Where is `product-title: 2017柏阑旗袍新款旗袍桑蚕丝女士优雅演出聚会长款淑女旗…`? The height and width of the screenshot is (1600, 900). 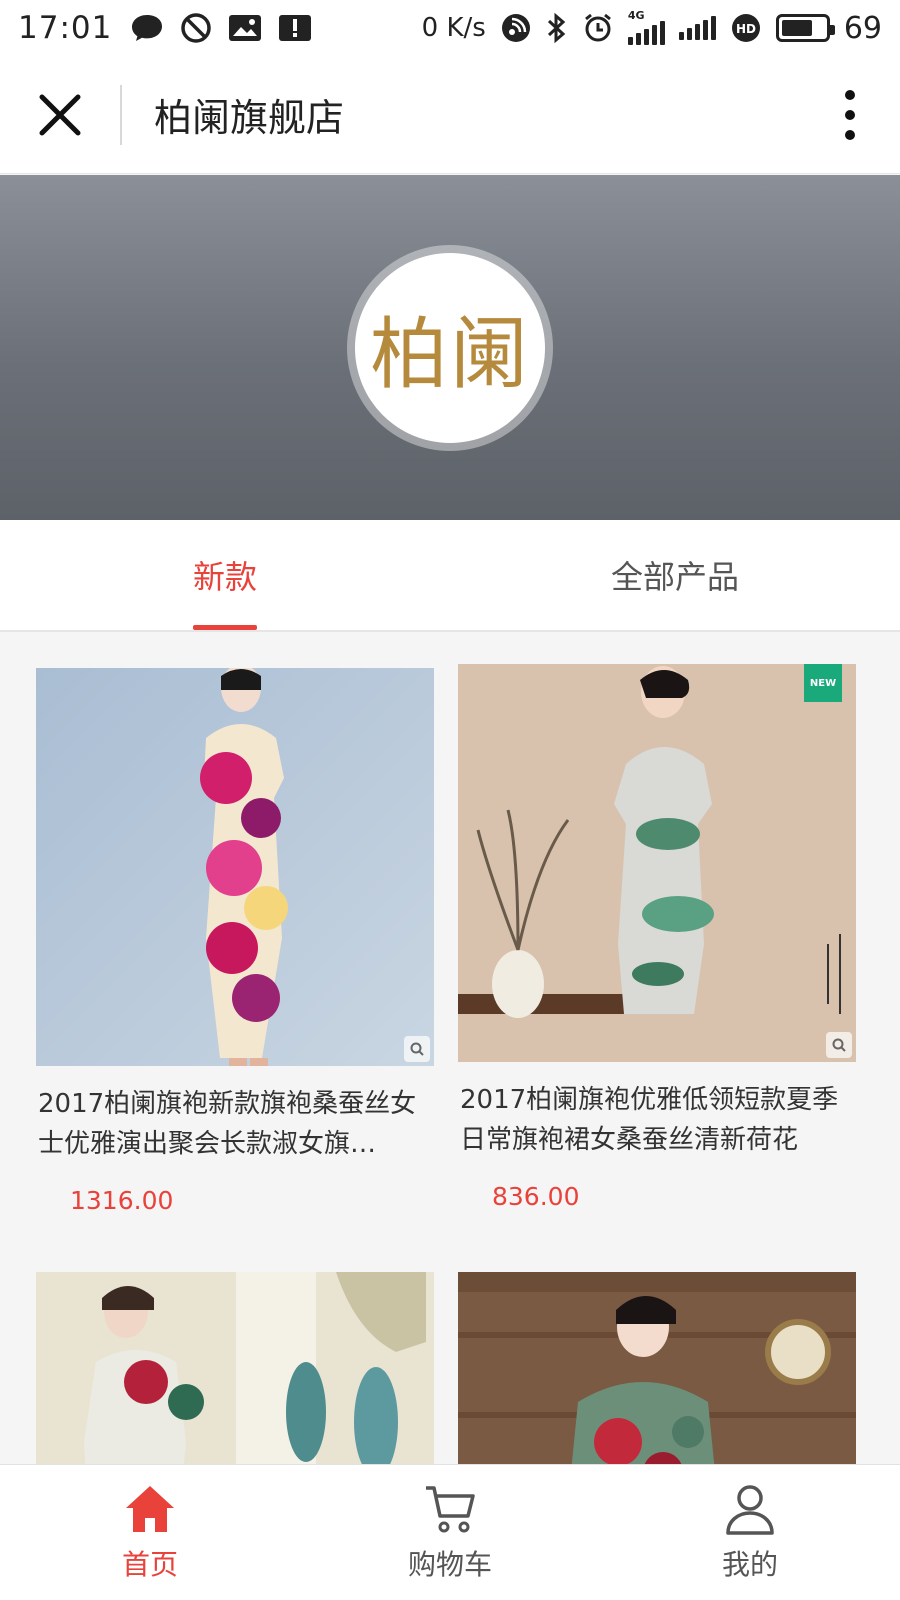 product-title: 2017柏阑旗袍新款旗袍桑蚕丝女士优雅演出聚会长款淑女旗… is located at coordinates (235, 1124).